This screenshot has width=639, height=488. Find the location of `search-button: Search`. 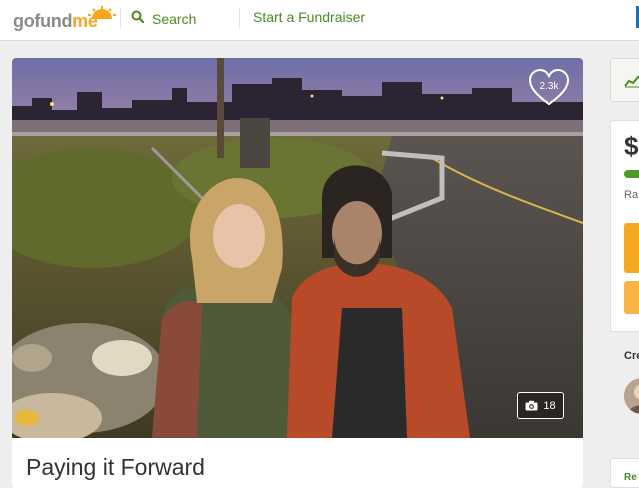

search-button: Search is located at coordinates (163, 19).